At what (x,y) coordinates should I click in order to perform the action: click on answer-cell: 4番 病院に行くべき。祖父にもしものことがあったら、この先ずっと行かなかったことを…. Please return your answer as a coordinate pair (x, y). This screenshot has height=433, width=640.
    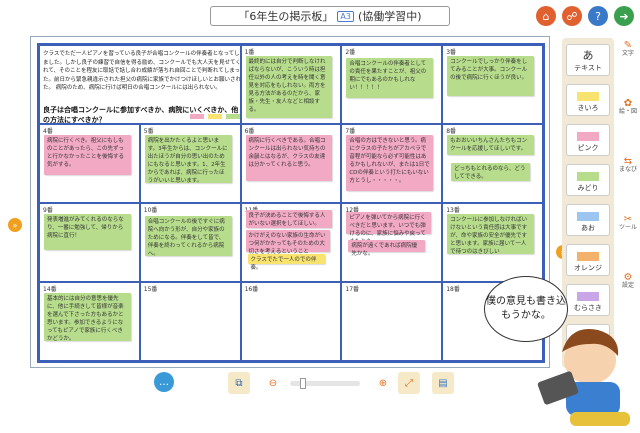
    Looking at the image, I should click on (89, 163).